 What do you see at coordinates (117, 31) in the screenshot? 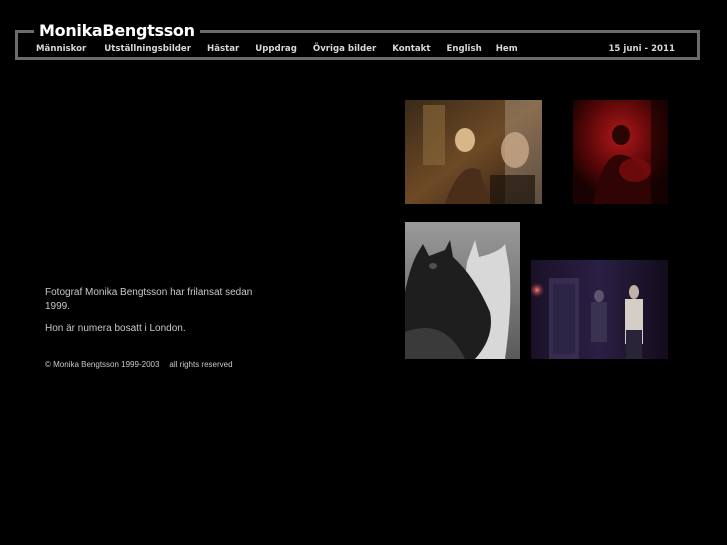
I see `site-logo: MonikaBengtsson` at bounding box center [117, 31].